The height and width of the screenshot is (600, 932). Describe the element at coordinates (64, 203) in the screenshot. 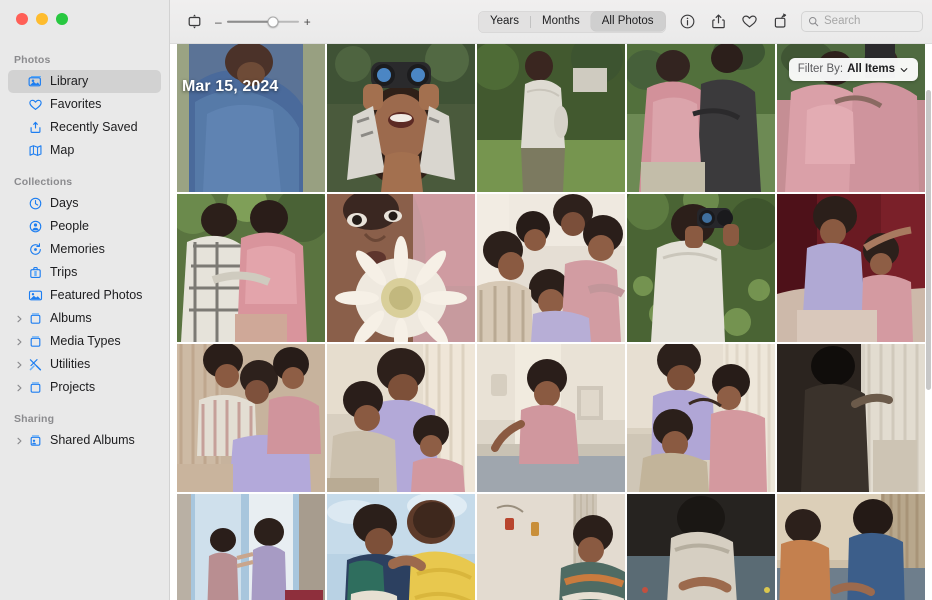

I see `sidebar-item-label: Days` at that location.